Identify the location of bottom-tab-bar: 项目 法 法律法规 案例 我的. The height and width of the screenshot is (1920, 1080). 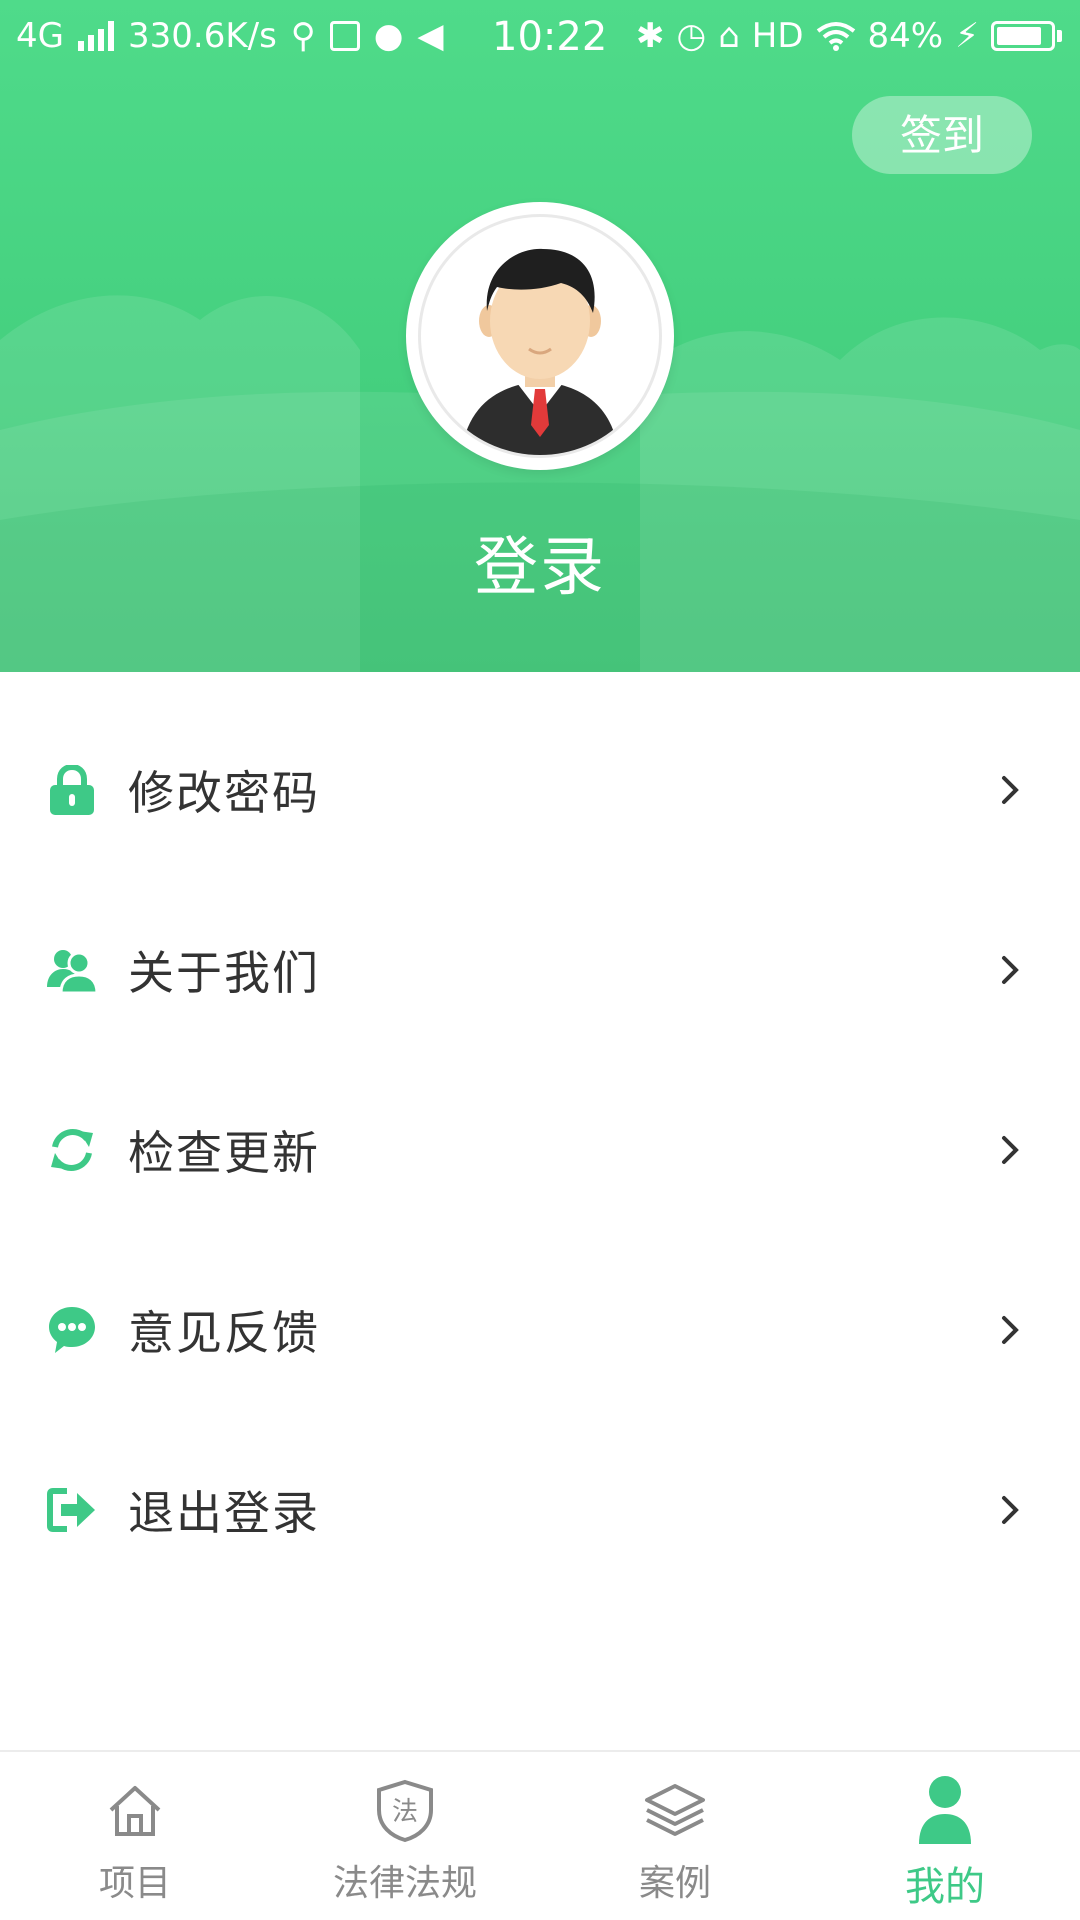
(540, 1835).